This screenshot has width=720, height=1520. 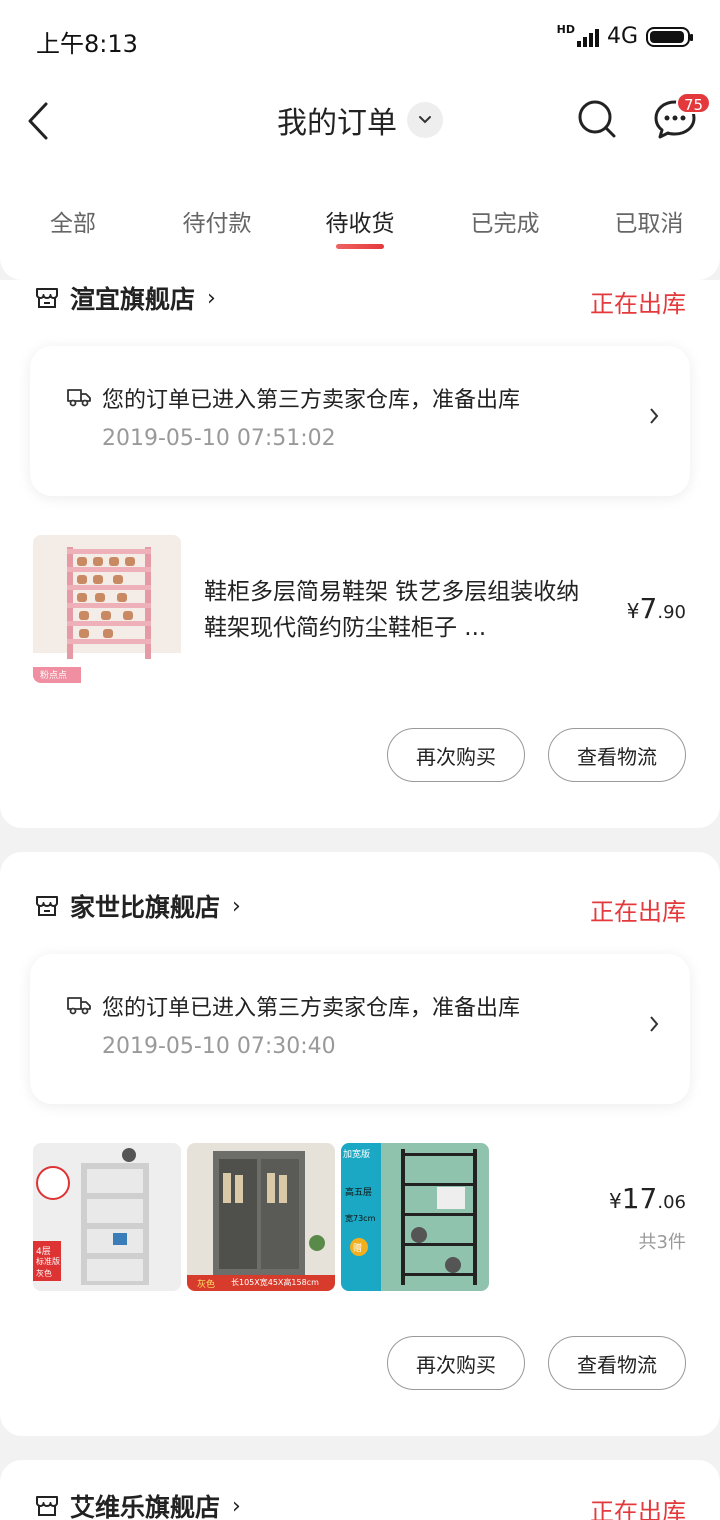 I want to click on status-indicators: HD 4G, so click(x=624, y=36).